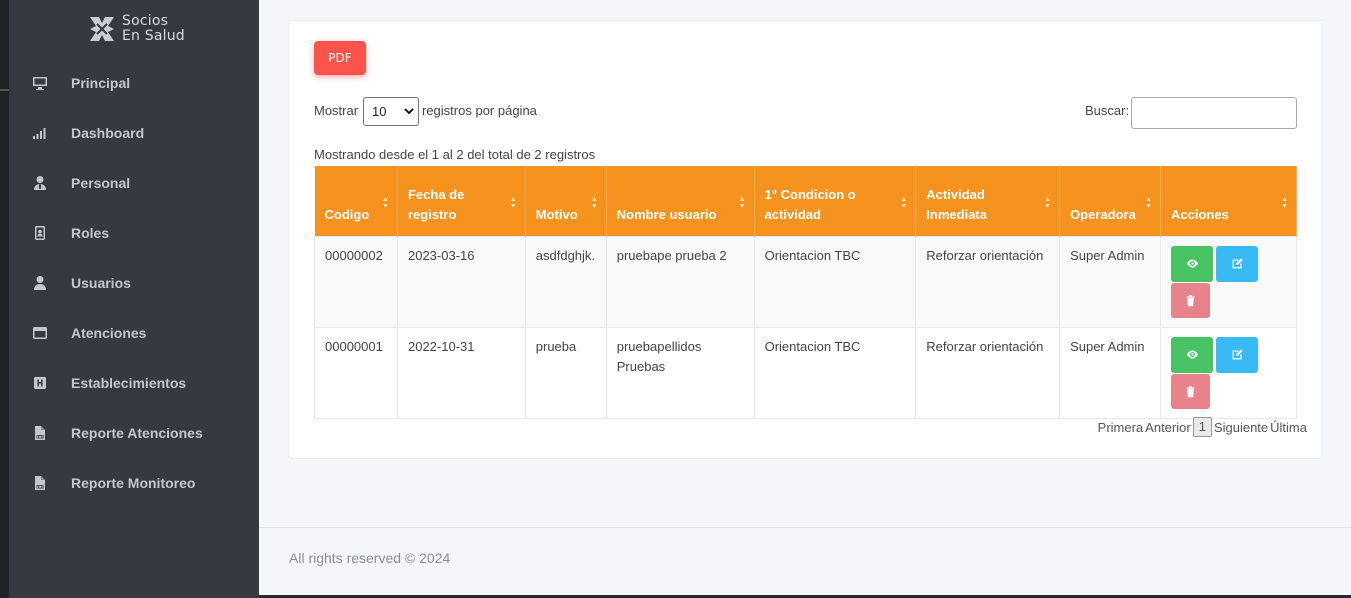 This screenshot has width=1351, height=598. What do you see at coordinates (101, 83) in the screenshot?
I see `sidebar-item-label: Principal` at bounding box center [101, 83].